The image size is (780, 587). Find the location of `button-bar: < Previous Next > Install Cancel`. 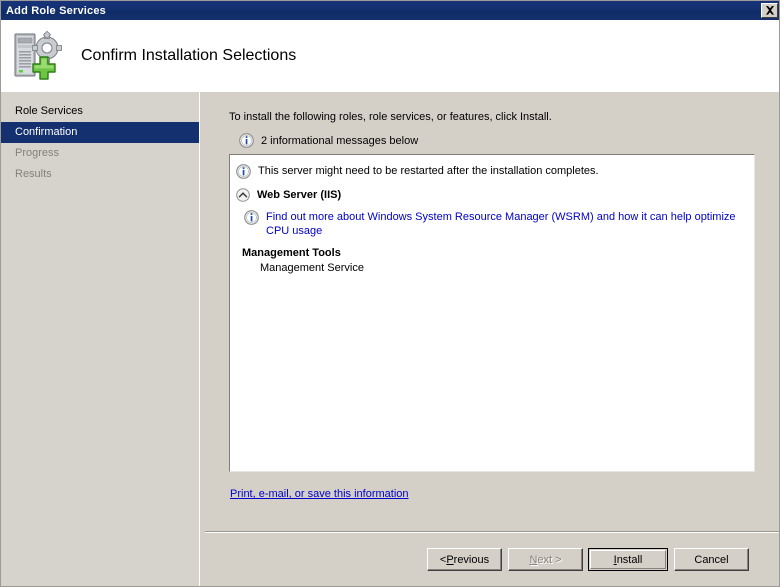

button-bar: < Previous Next > Install Cancel is located at coordinates (492, 561).